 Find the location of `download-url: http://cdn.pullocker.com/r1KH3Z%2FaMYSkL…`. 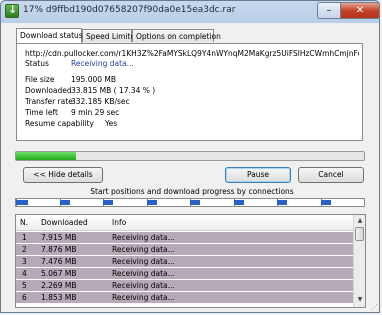

download-url: http://cdn.pullocker.com/r1KH3Z%2FaMYSkL… is located at coordinates (192, 53).